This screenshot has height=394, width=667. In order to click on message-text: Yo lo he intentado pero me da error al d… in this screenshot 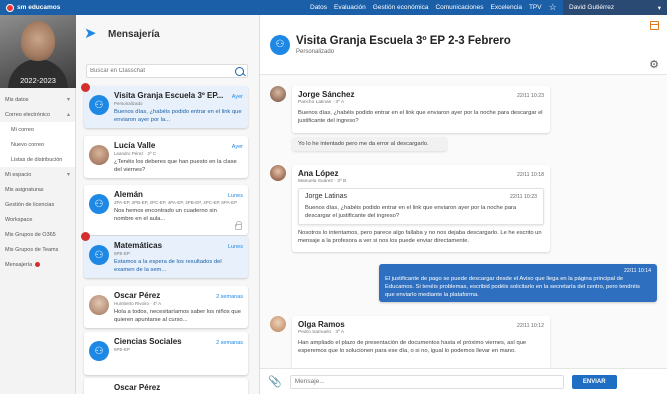, I will do `click(363, 144)`.